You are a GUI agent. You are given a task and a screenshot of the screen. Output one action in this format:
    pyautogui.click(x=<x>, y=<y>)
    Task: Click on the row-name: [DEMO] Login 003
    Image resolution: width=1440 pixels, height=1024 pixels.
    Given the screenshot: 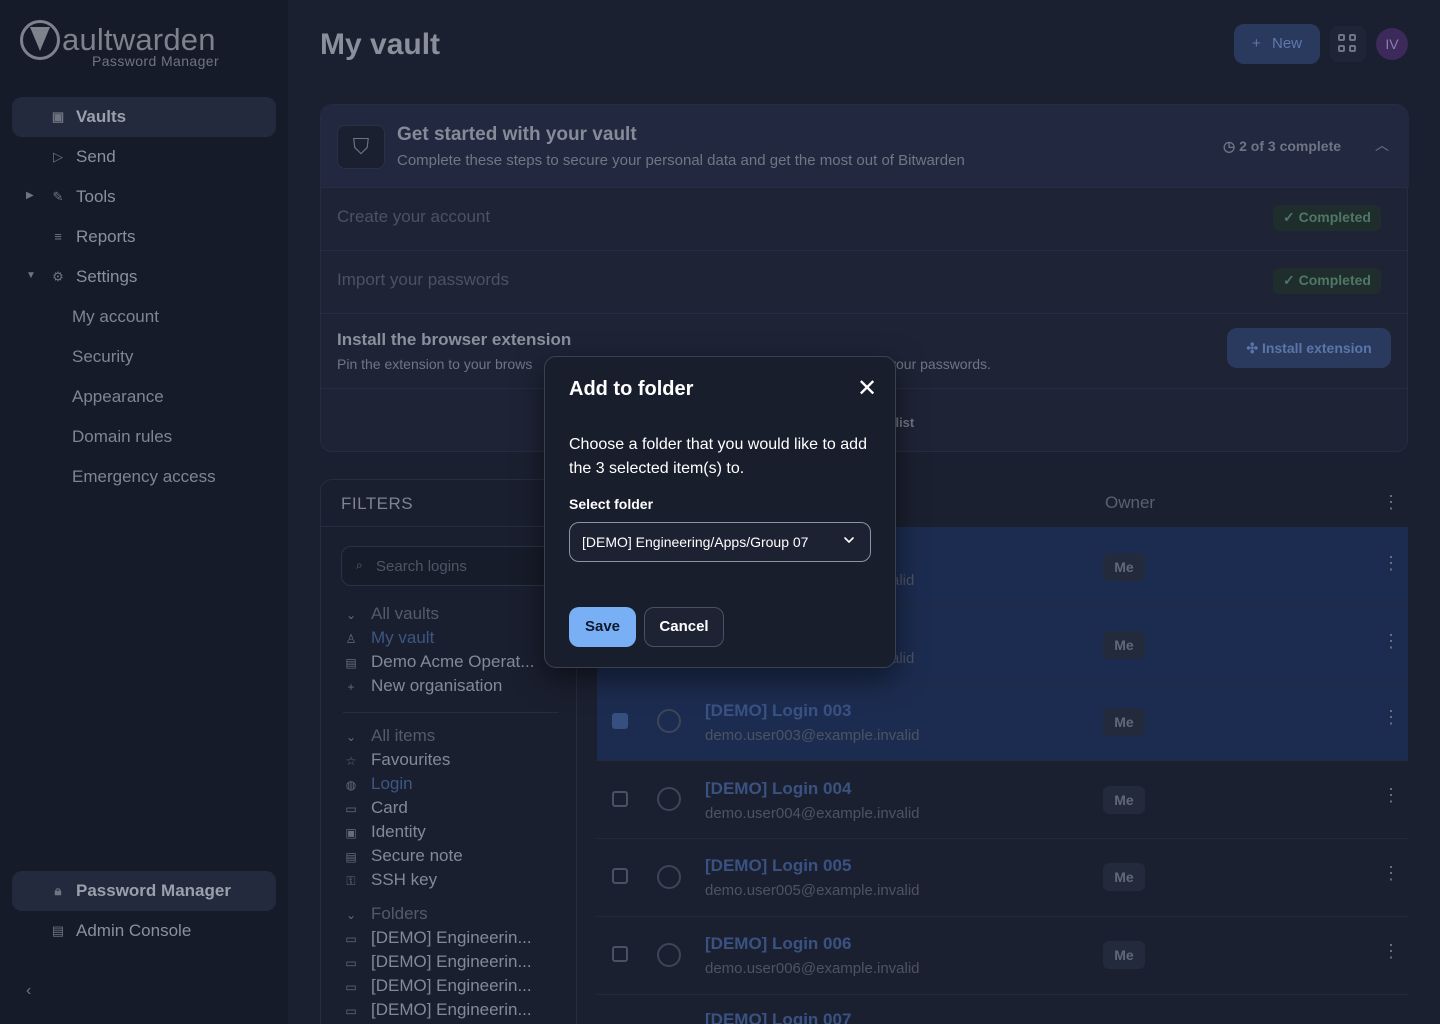 What is the action you would take?
    pyautogui.click(x=778, y=711)
    